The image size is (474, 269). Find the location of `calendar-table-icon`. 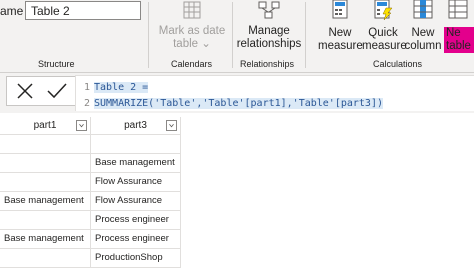

calendar-table-icon is located at coordinates (192, 10).